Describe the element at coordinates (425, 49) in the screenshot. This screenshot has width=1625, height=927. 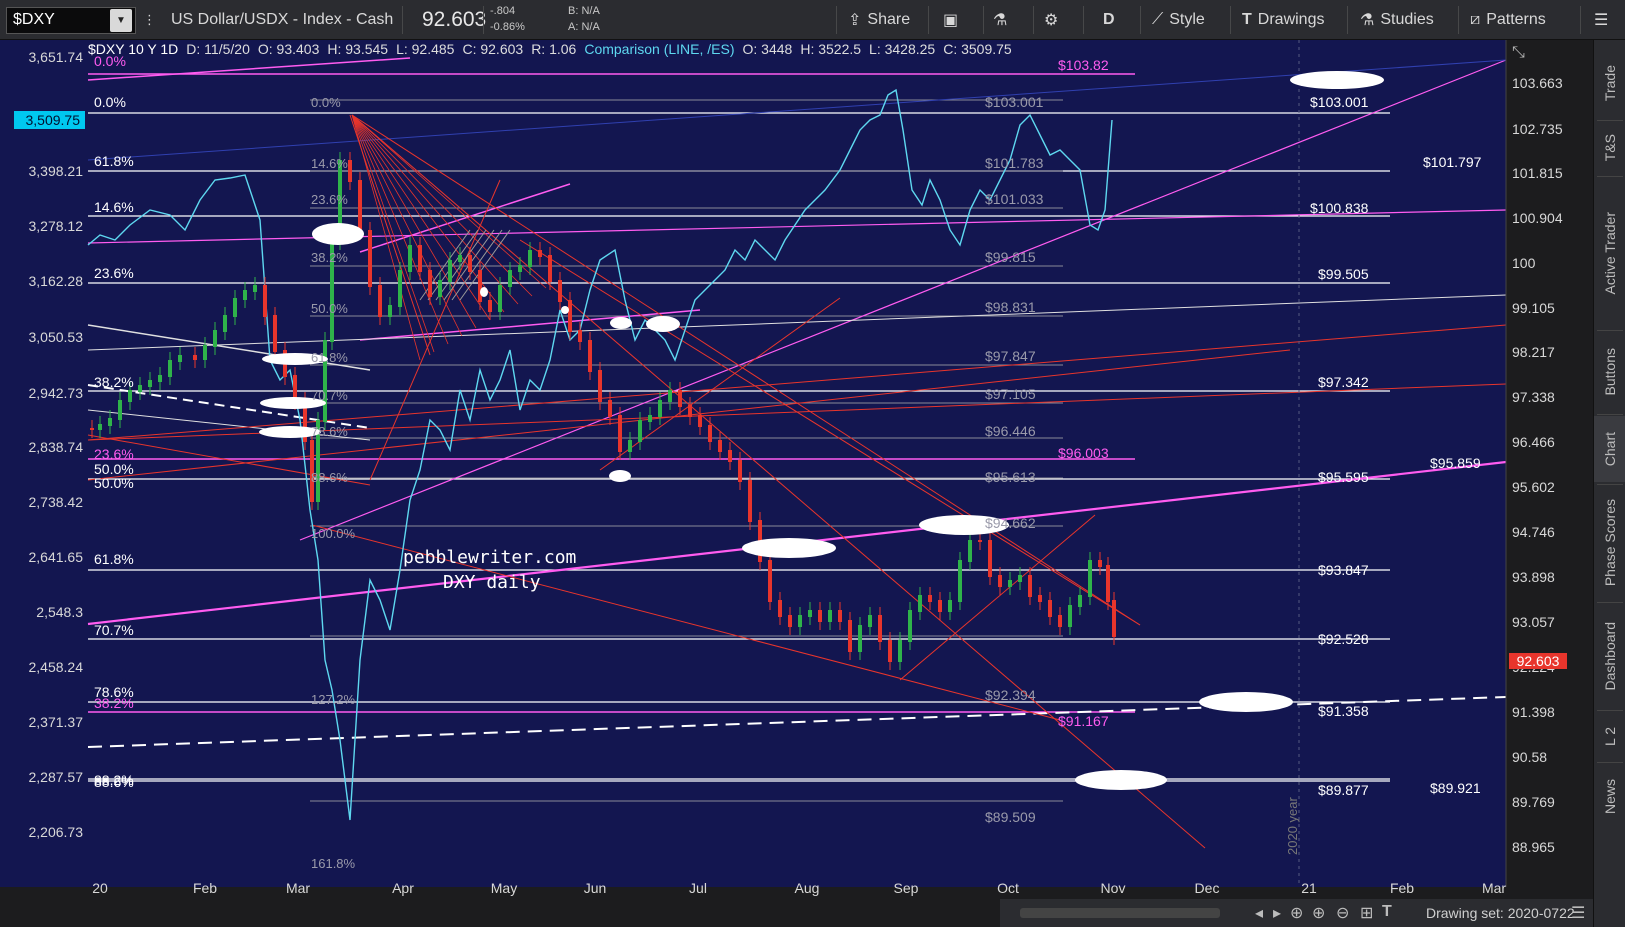
I see `legend-low: L: 92.485` at that location.